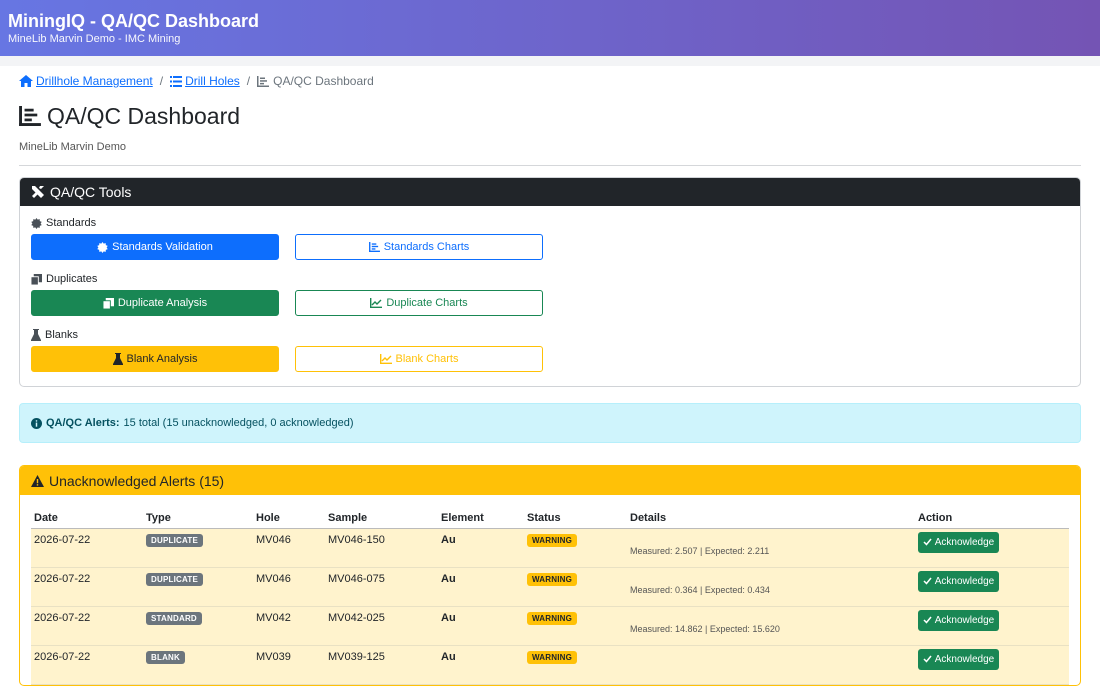  What do you see at coordinates (94, 39) in the screenshot?
I see `app-subtitle: MineLib Marvin Demo - IMC Mining` at bounding box center [94, 39].